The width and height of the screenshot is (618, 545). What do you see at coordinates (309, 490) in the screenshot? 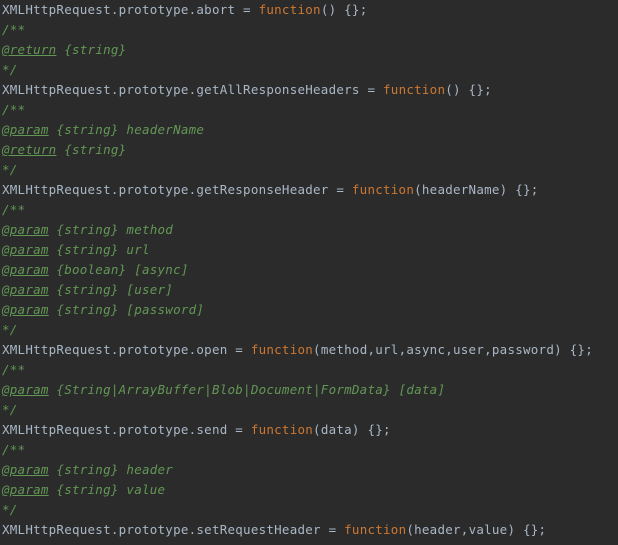
I see `comment-line: @param {string} value` at bounding box center [309, 490].